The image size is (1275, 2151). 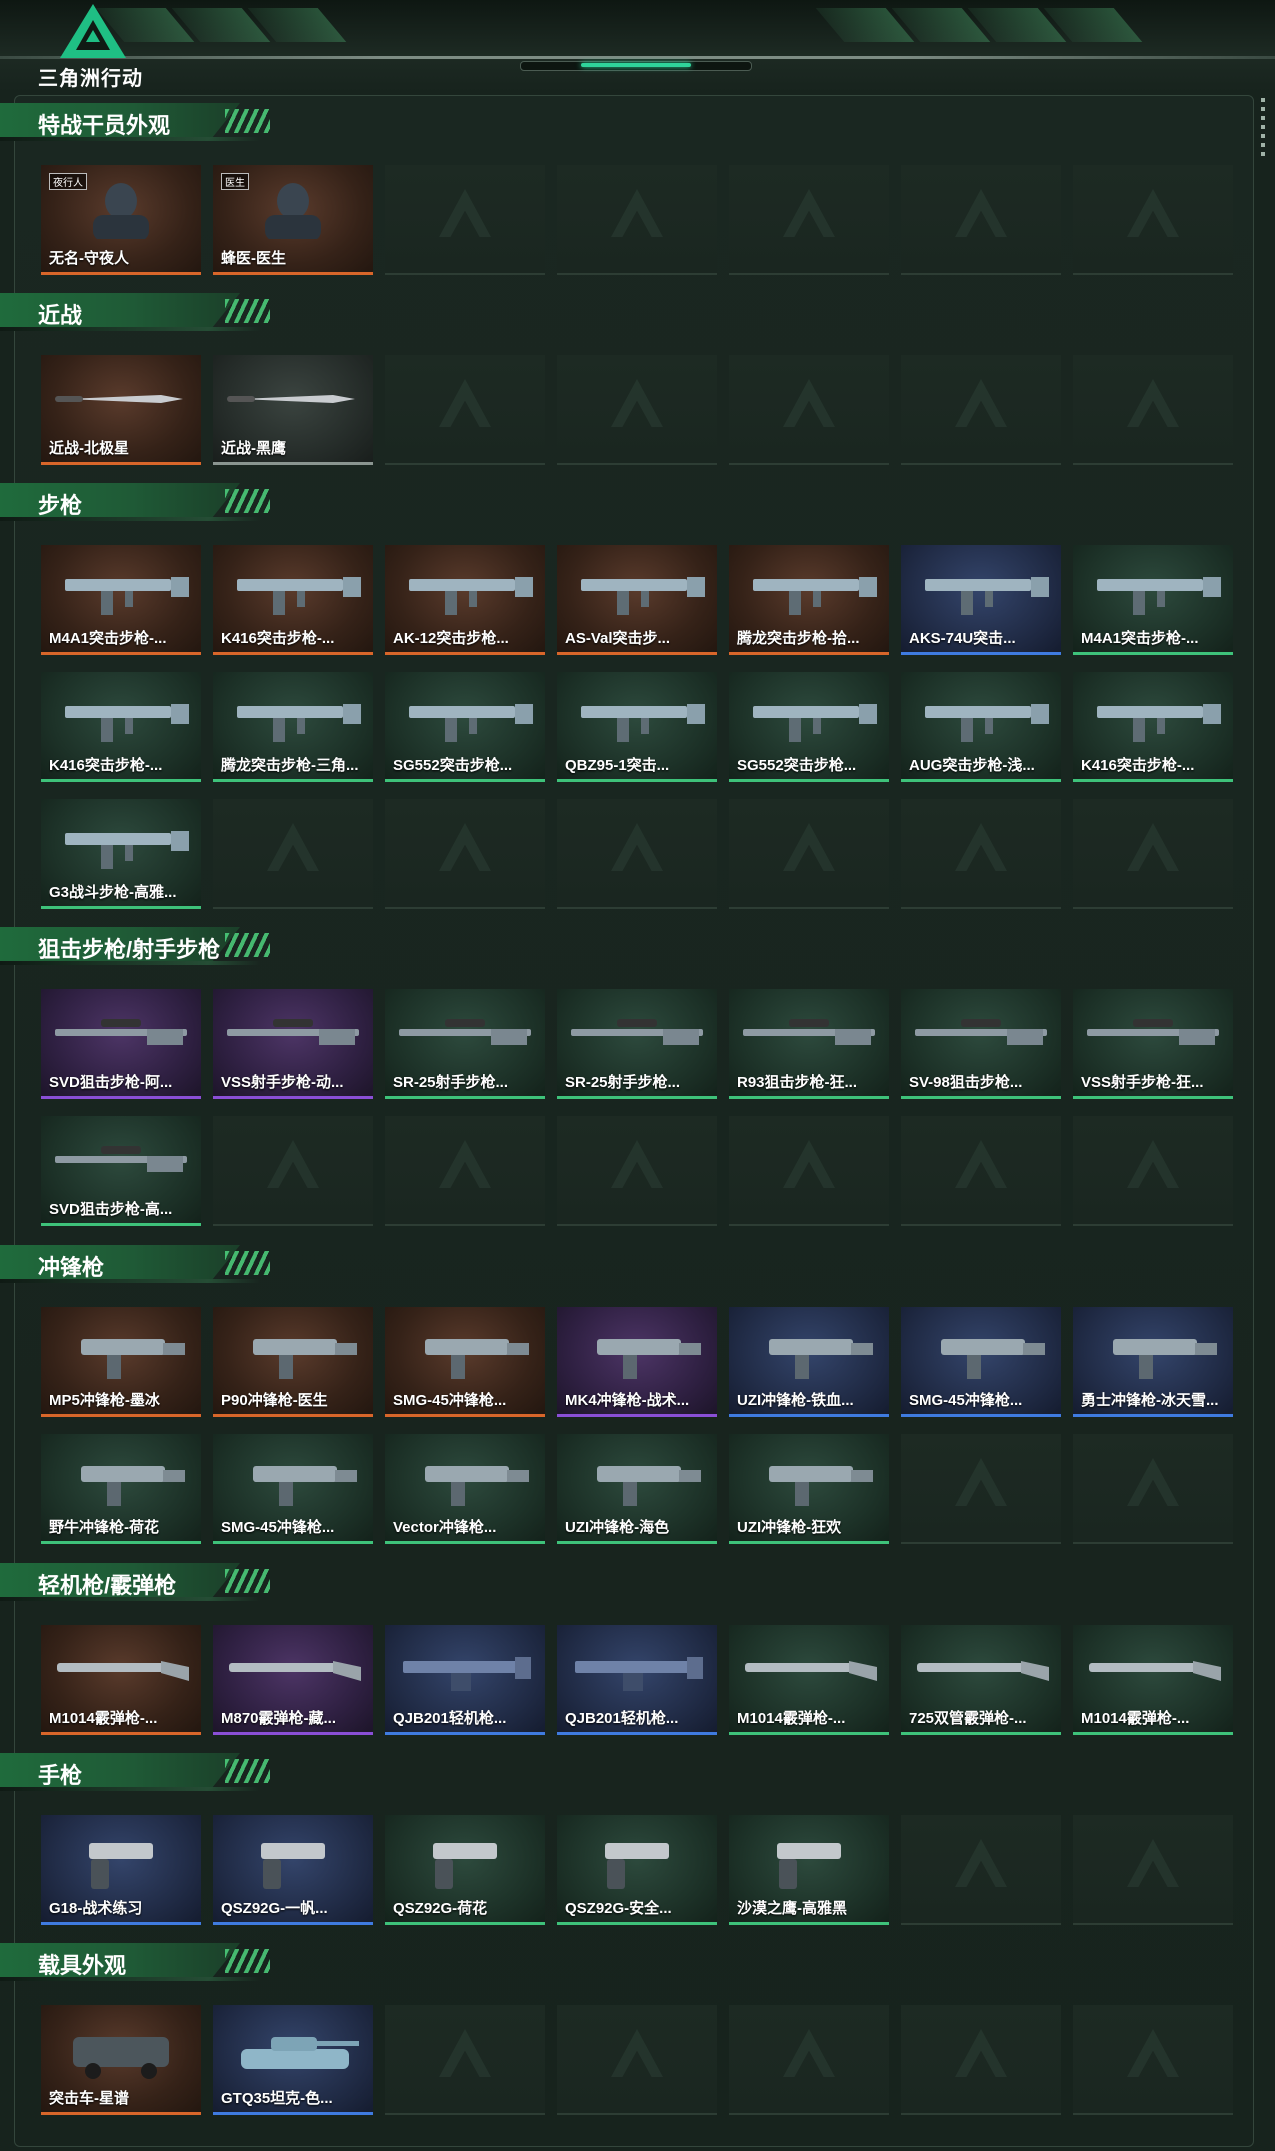 What do you see at coordinates (121, 2060) in the screenshot?
I see `item-card: 突击车-星谱` at bounding box center [121, 2060].